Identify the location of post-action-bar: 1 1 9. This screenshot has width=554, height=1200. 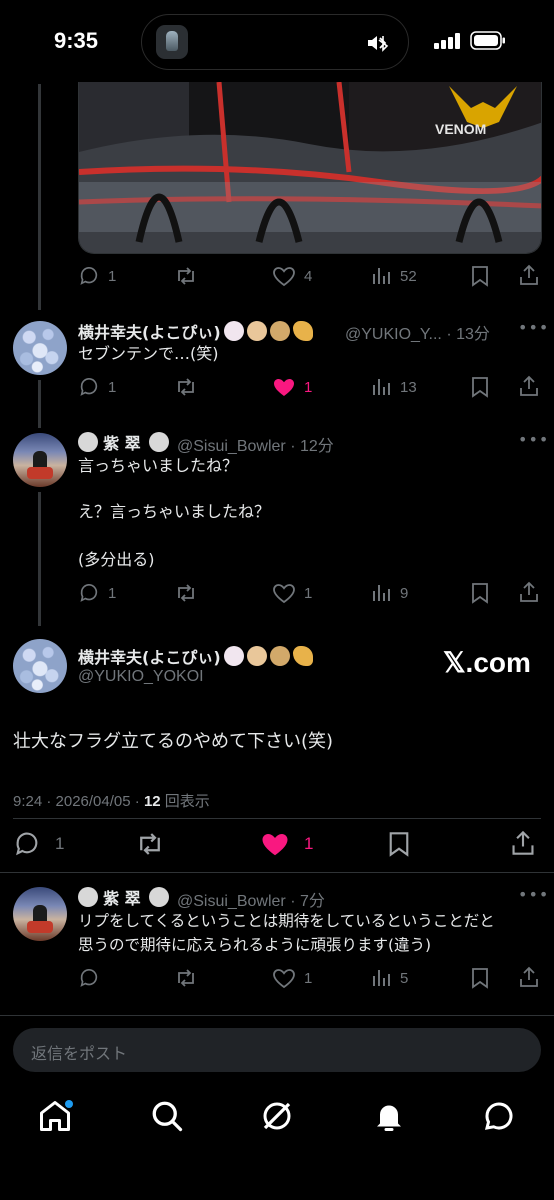
(310, 593).